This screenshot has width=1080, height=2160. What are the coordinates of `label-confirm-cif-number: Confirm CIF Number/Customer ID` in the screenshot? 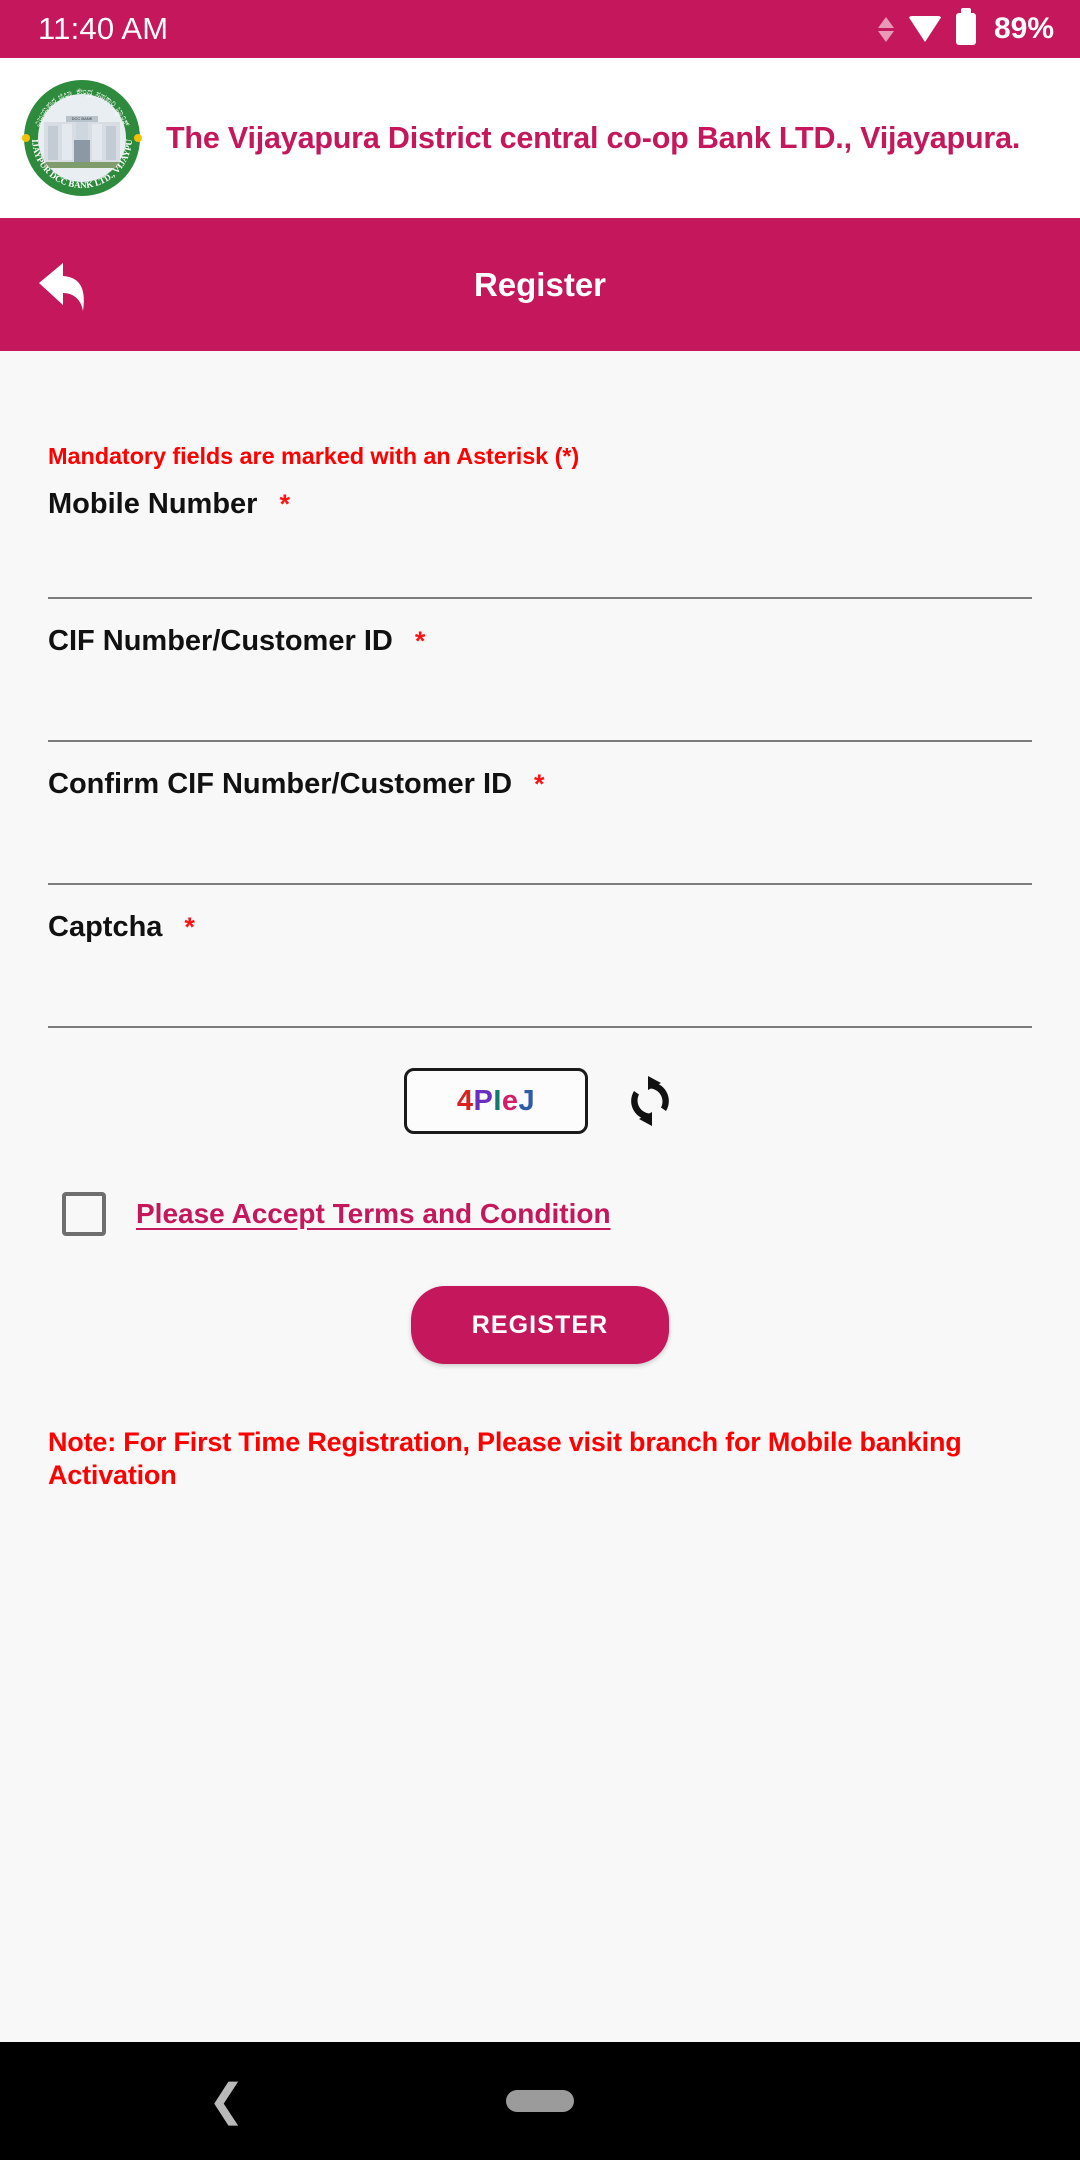 It's located at (280, 784).